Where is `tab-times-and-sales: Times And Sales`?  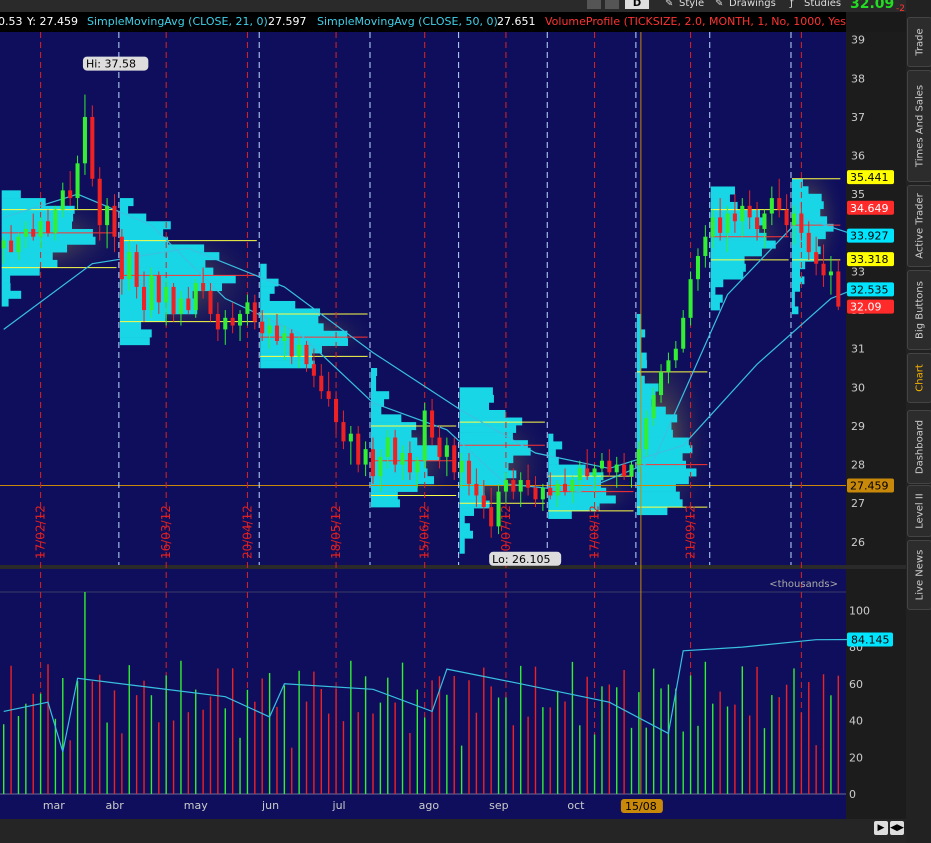 tab-times-and-sales: Times And Sales is located at coordinates (919, 126).